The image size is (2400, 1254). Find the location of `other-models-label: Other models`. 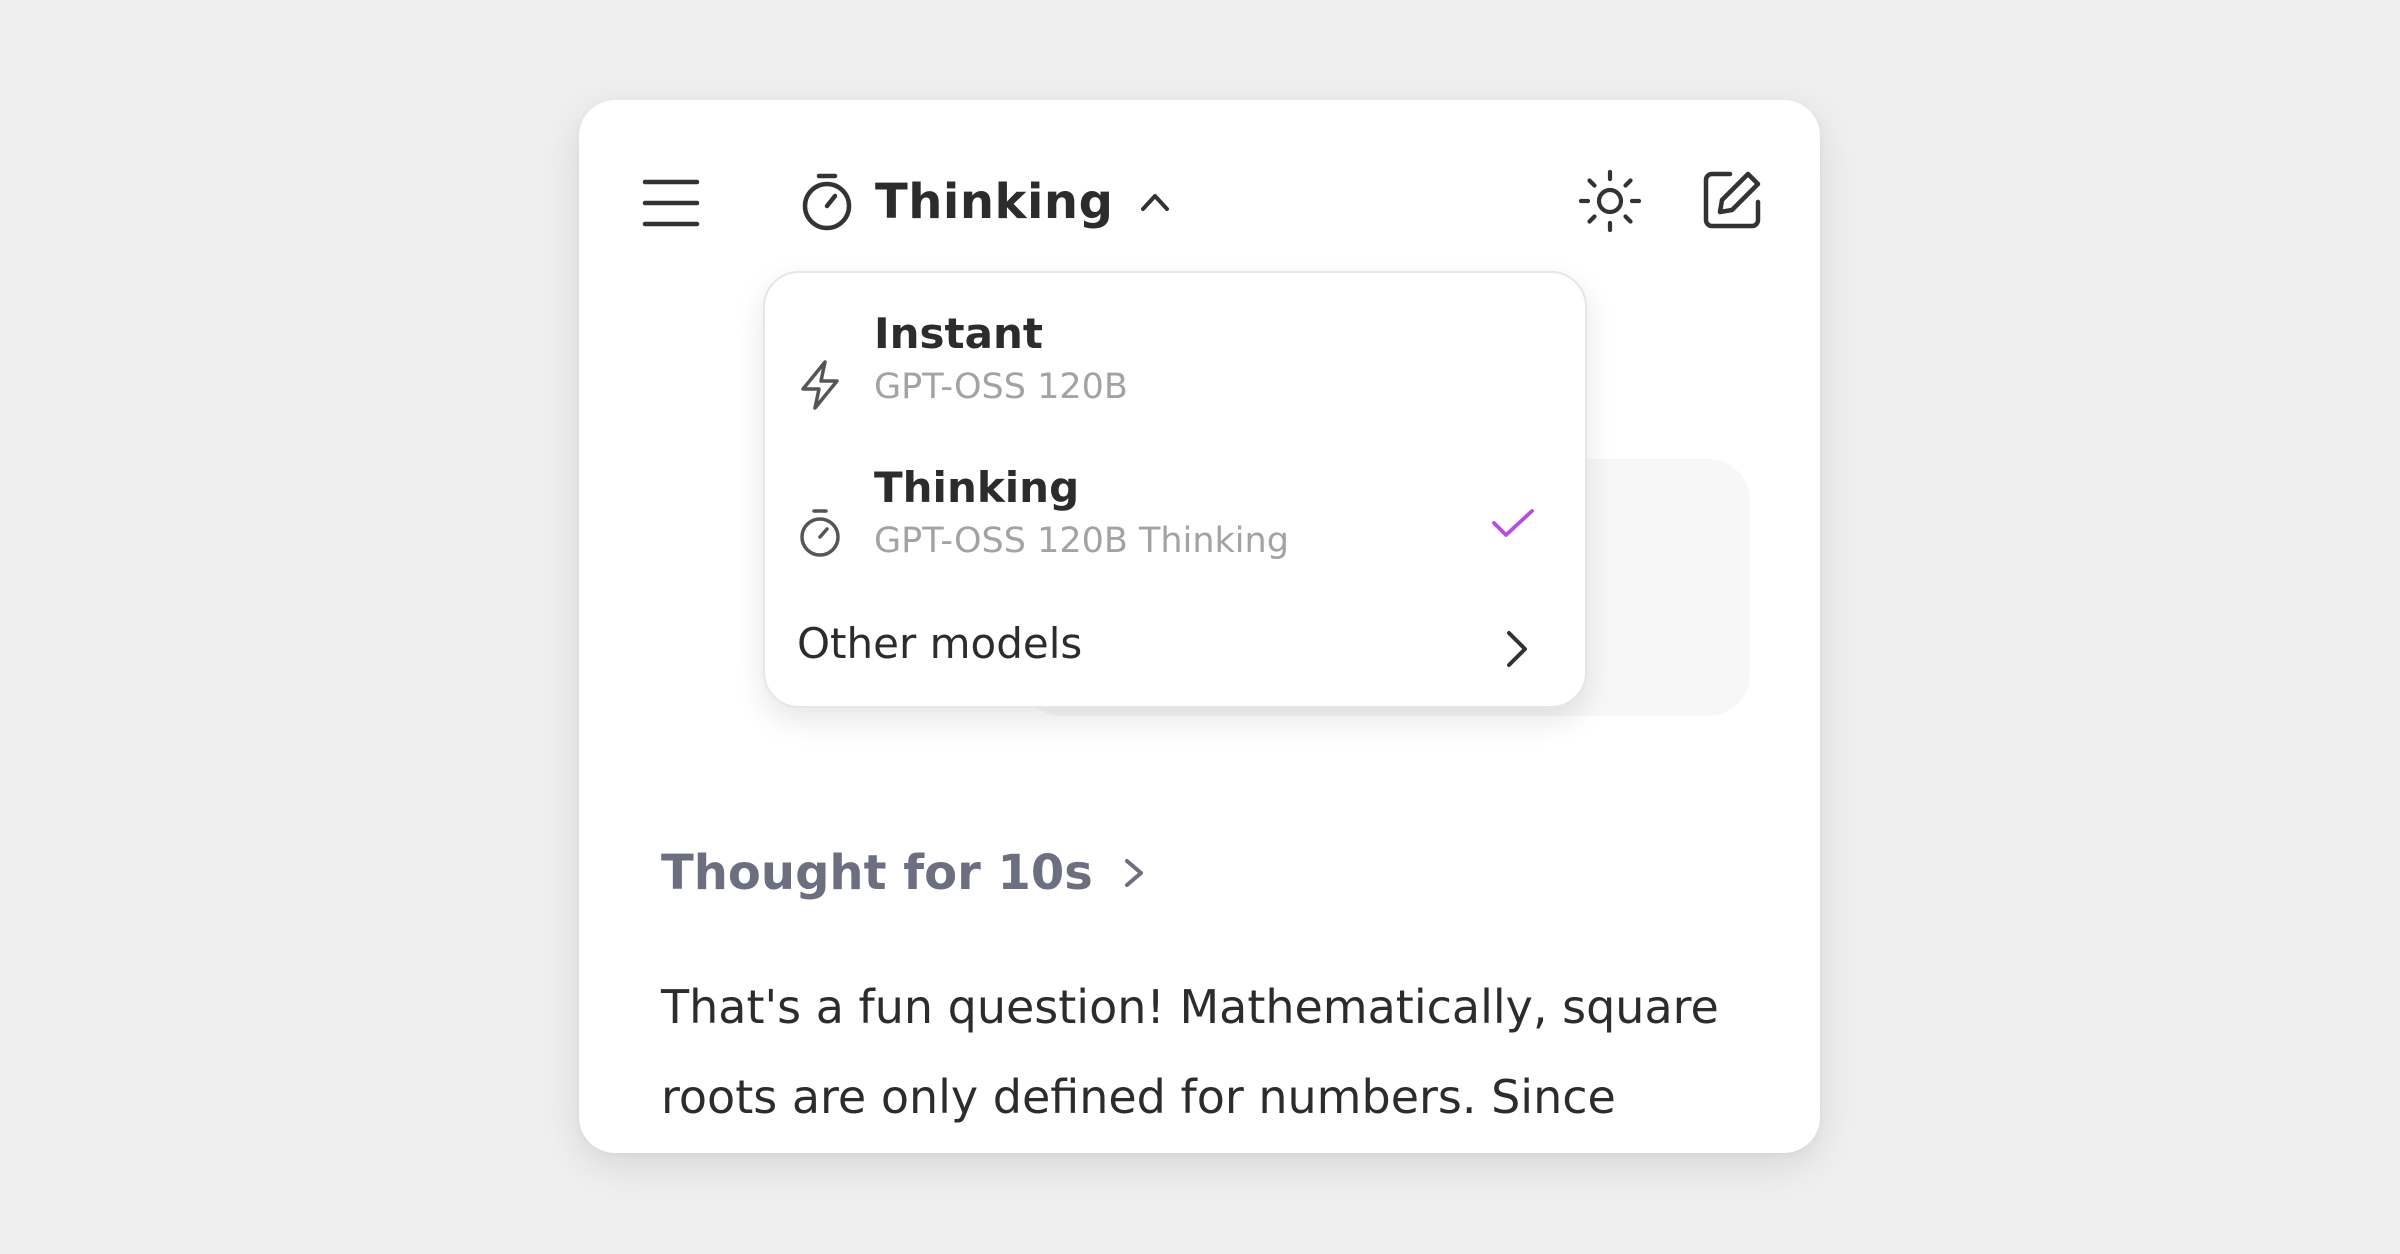

other-models-label: Other models is located at coordinates (940, 643).